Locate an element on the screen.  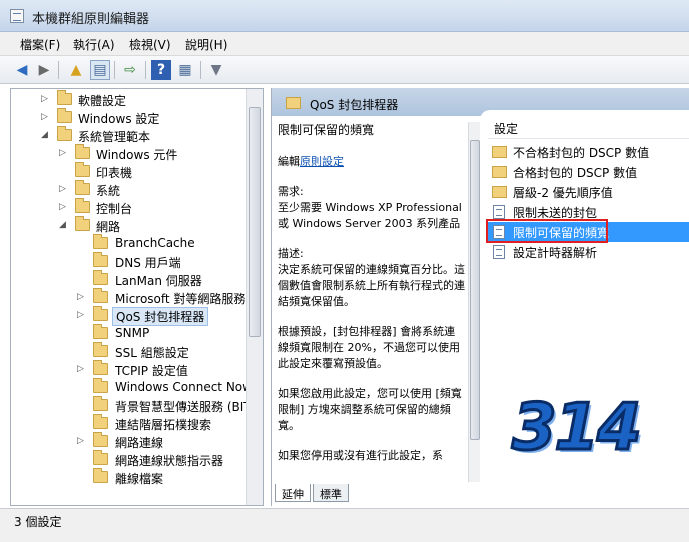
list-item-label: 設定計時器解析 is located at coordinates (555, 253).